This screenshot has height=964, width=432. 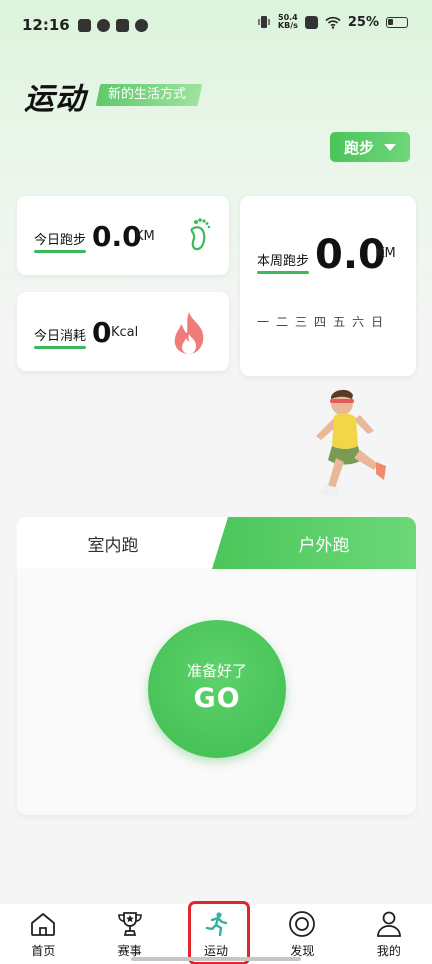 I want to click on home-icon, so click(x=43, y=924).